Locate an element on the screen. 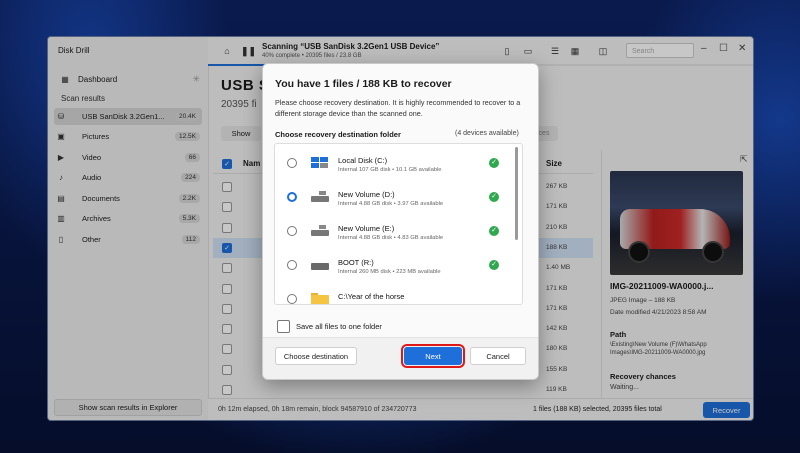 The width and height of the screenshot is (800, 453). next-button: Next is located at coordinates (433, 356).